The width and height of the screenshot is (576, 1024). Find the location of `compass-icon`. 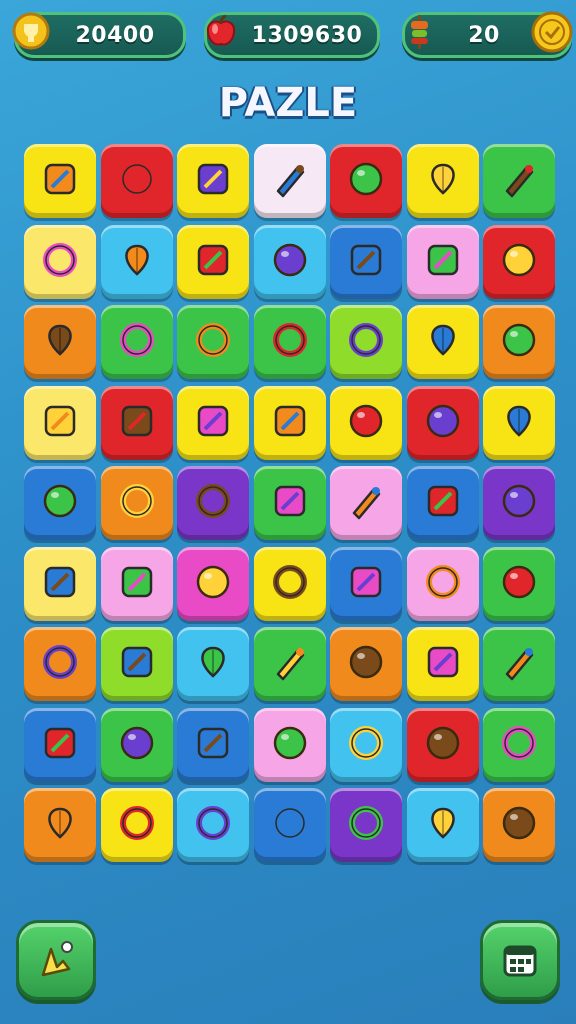

compass-icon is located at coordinates (519, 181).